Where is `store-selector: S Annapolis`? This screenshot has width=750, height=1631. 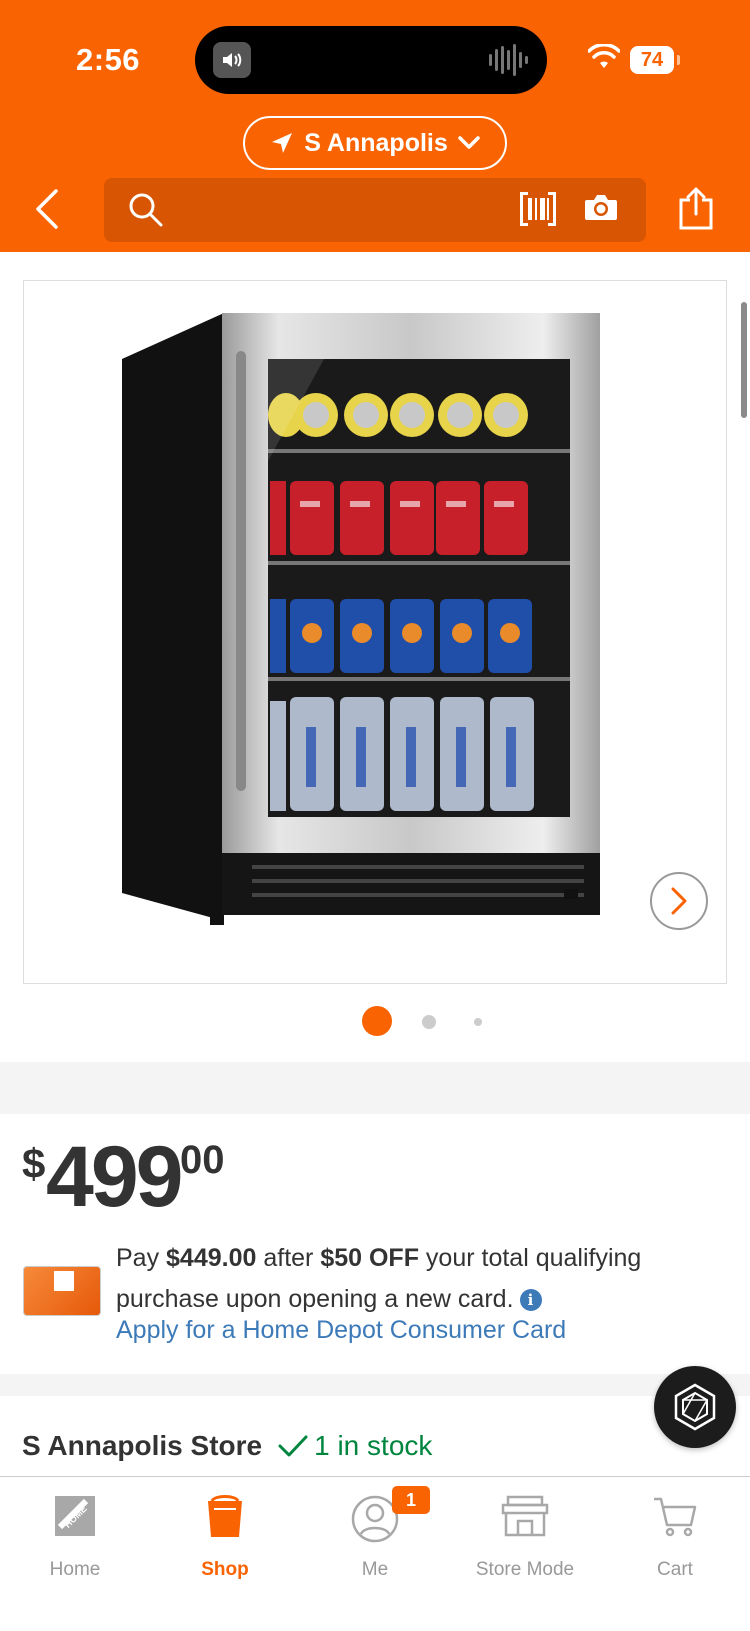 store-selector: S Annapolis is located at coordinates (375, 143).